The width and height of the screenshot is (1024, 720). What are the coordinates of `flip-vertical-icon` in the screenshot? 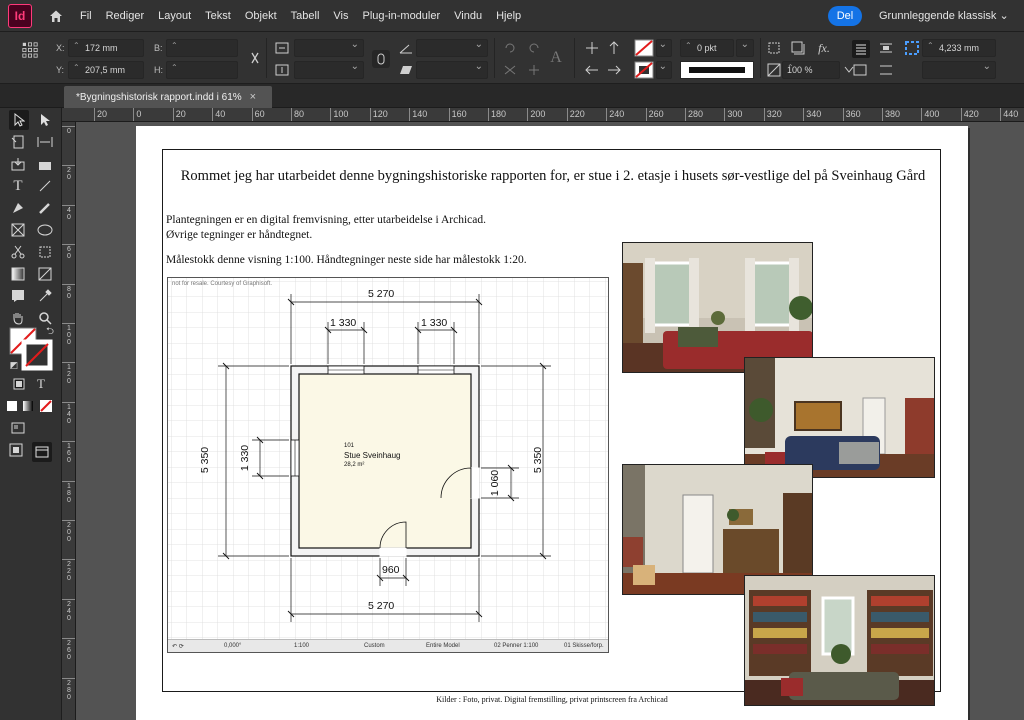 It's located at (534, 70).